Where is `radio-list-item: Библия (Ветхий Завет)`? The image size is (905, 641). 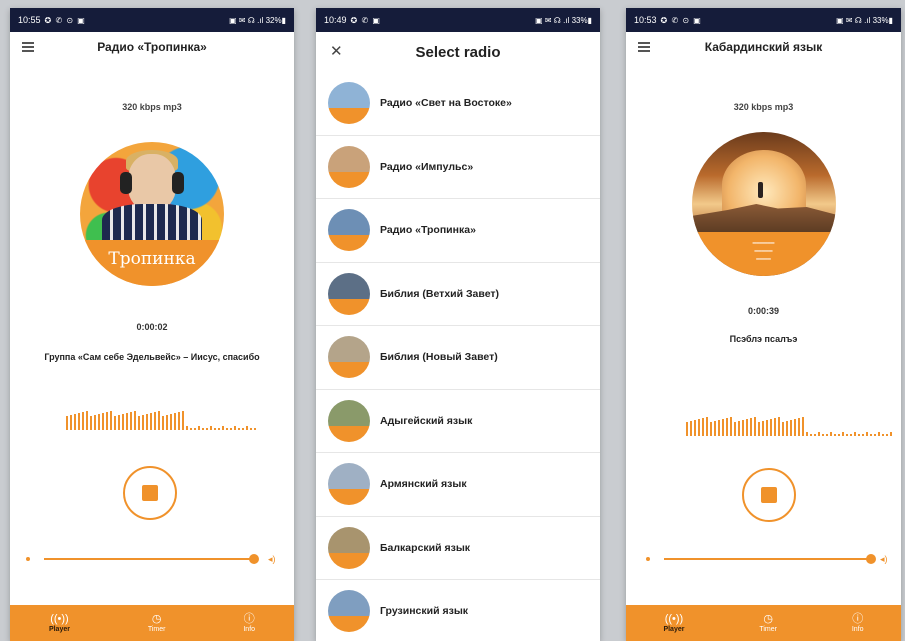 radio-list-item: Библия (Ветхий Завет) is located at coordinates (458, 294).